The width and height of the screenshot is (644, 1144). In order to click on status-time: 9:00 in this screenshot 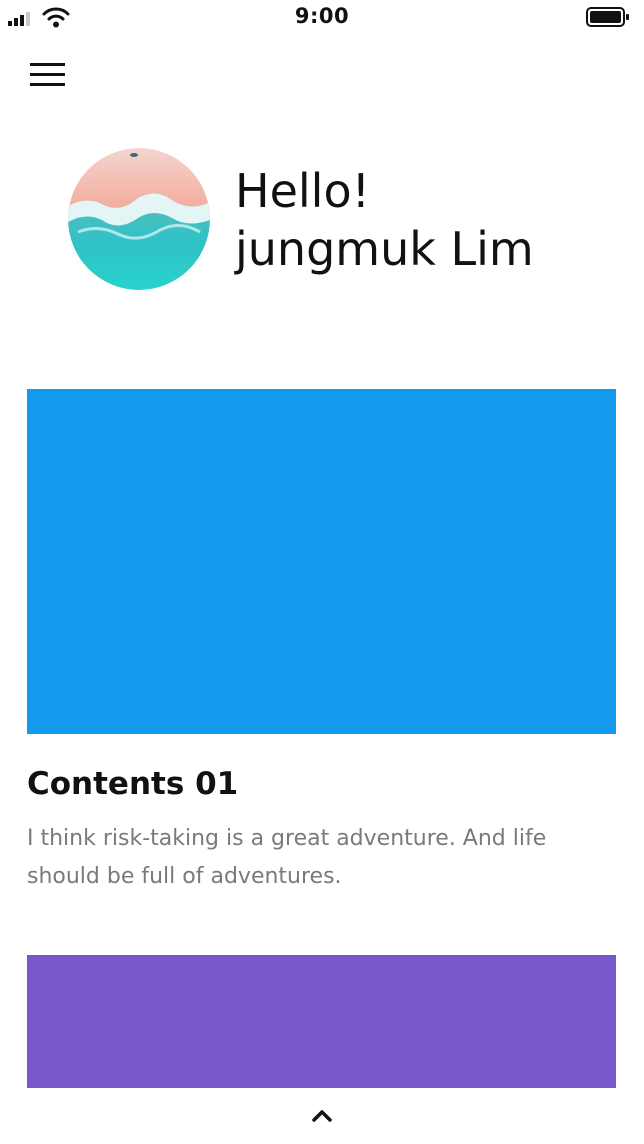, I will do `click(322, 16)`.